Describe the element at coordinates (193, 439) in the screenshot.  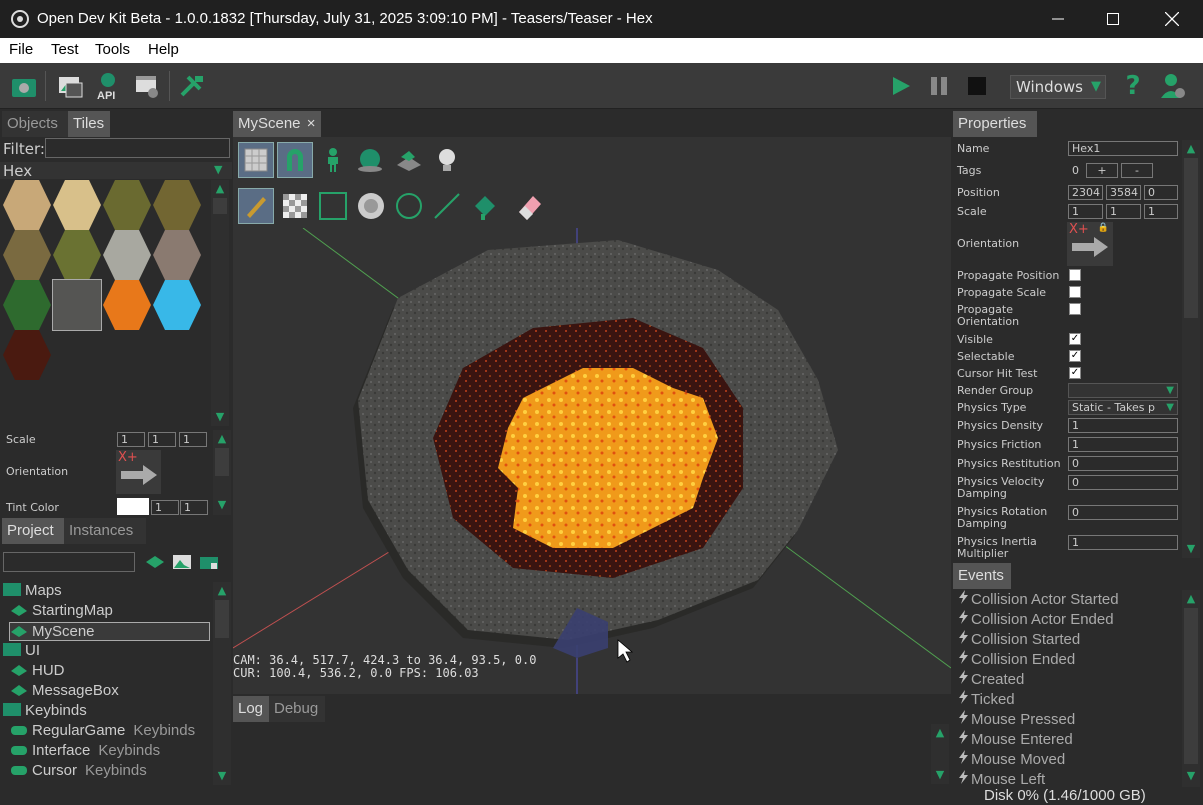
I see `tile-scale-z: 1` at that location.